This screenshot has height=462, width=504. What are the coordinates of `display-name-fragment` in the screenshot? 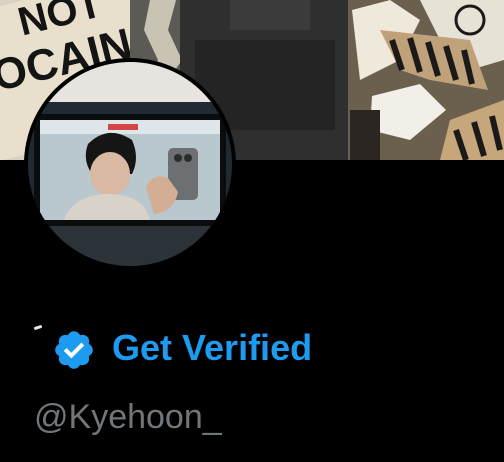 It's located at (38, 327).